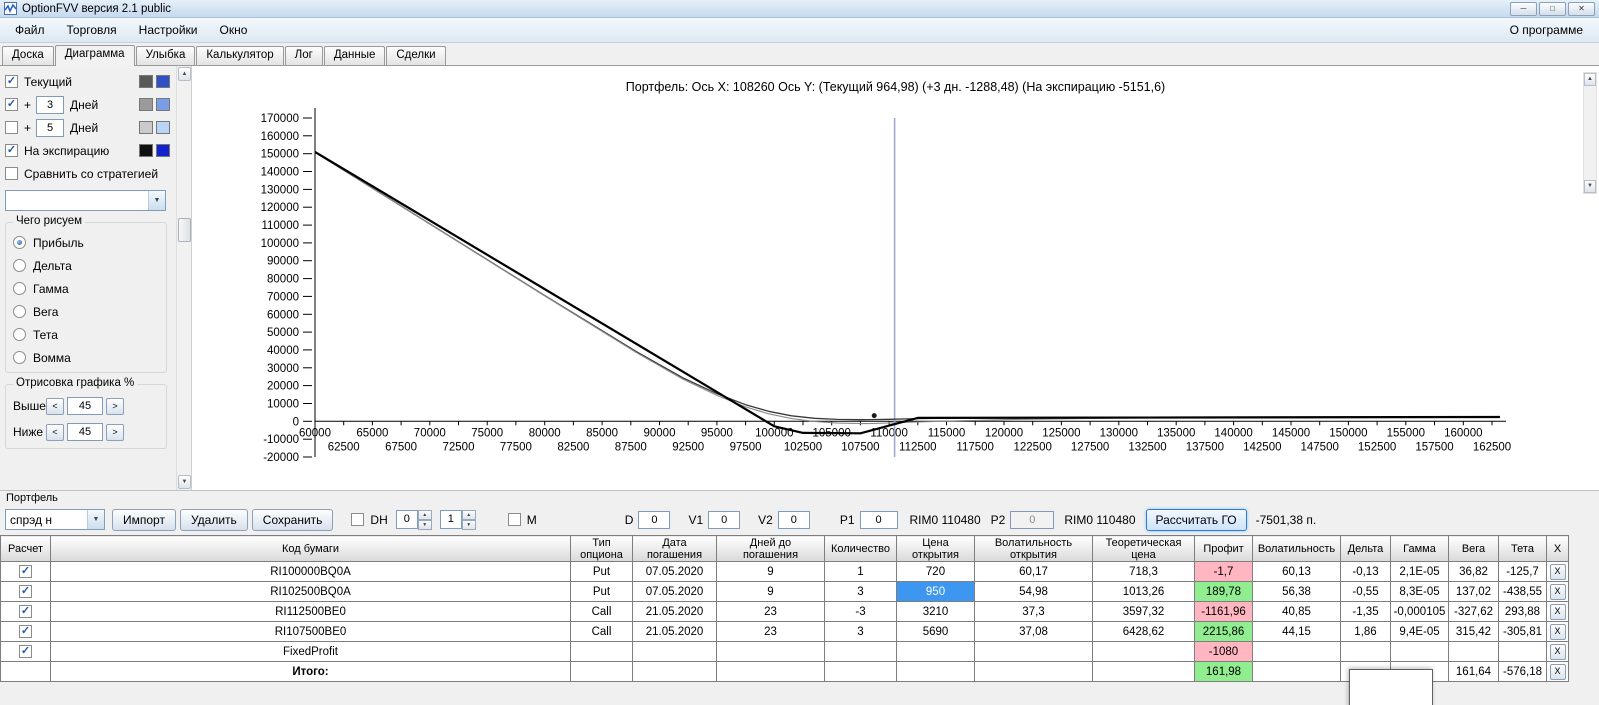 The height and width of the screenshot is (705, 1599). What do you see at coordinates (770, 548) in the screenshot?
I see `column-header: Дней до погашения` at bounding box center [770, 548].